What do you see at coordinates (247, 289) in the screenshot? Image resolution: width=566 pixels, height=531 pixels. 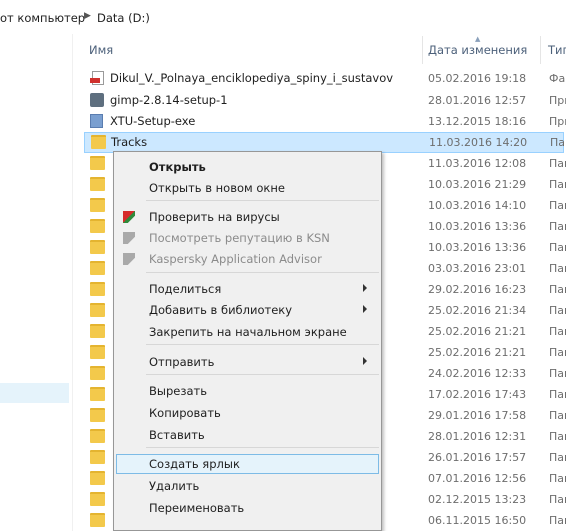 I see `menu-item-share: Поделиться` at bounding box center [247, 289].